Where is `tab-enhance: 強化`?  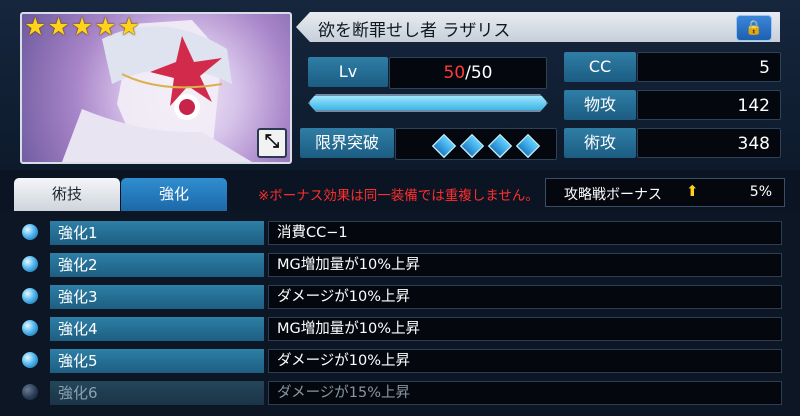 tab-enhance: 強化 is located at coordinates (174, 194).